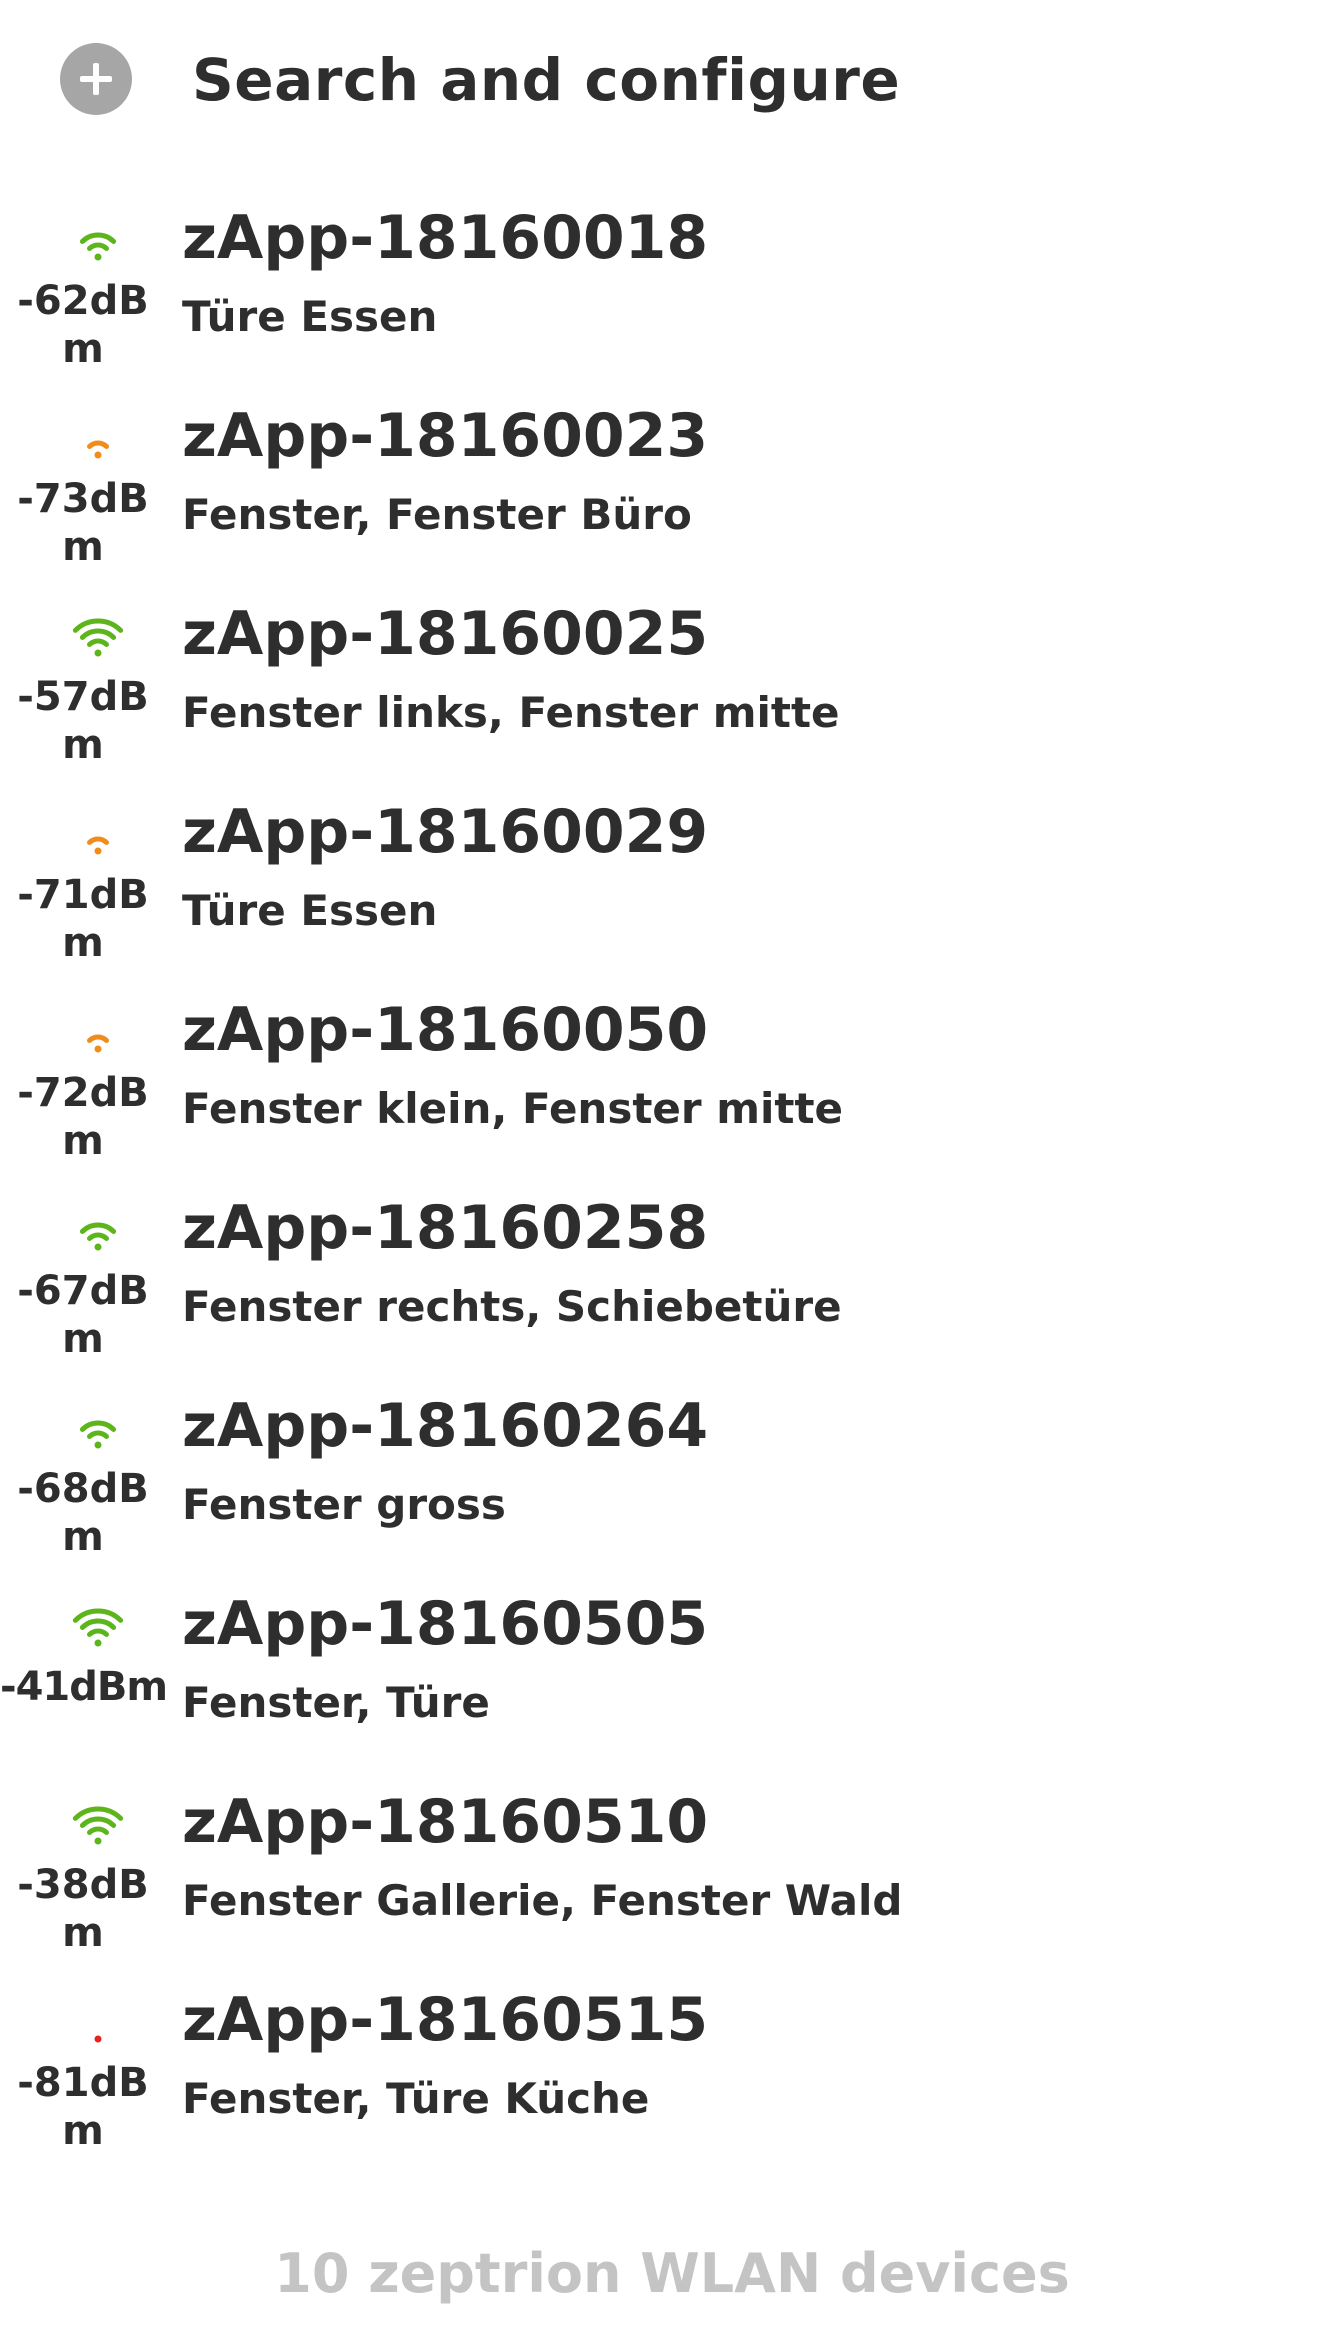  I want to click on device-name: zApp-18160050, so click(445, 1030).